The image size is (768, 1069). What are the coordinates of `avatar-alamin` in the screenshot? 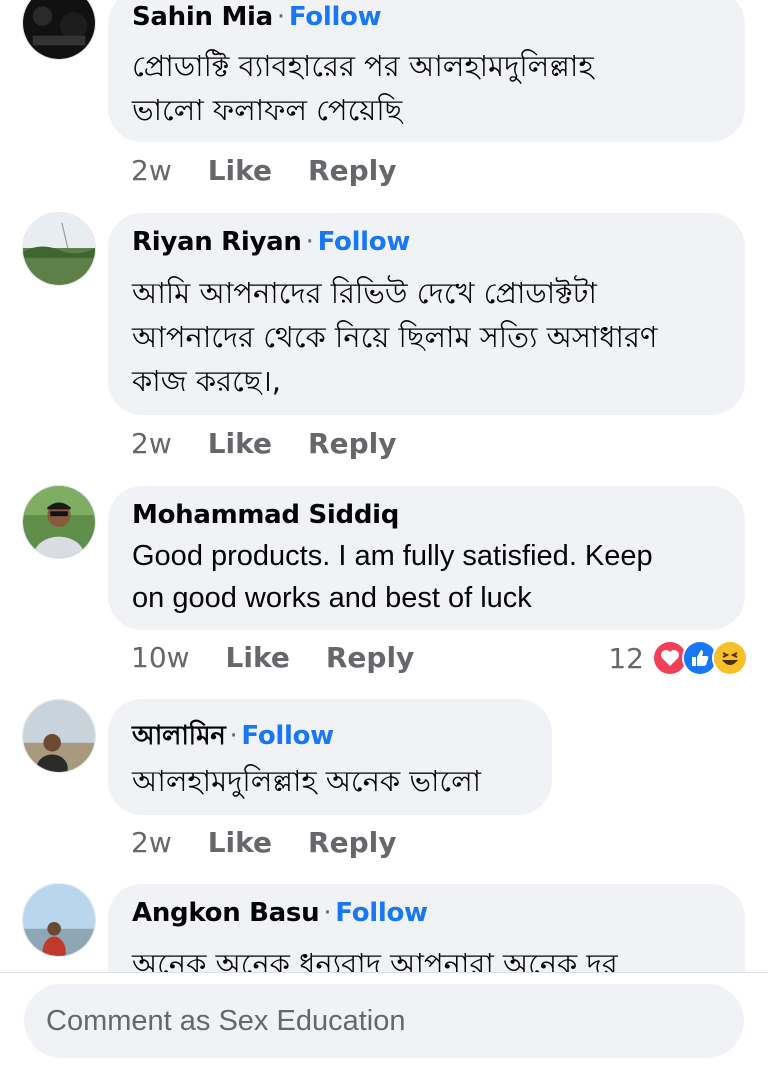 It's located at (59, 736).